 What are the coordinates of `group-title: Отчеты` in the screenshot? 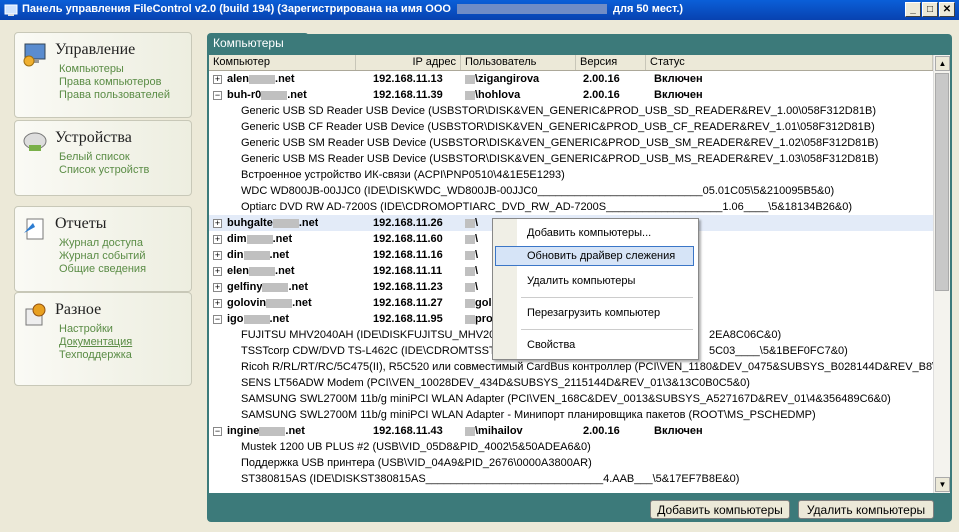 It's located at (81, 223).